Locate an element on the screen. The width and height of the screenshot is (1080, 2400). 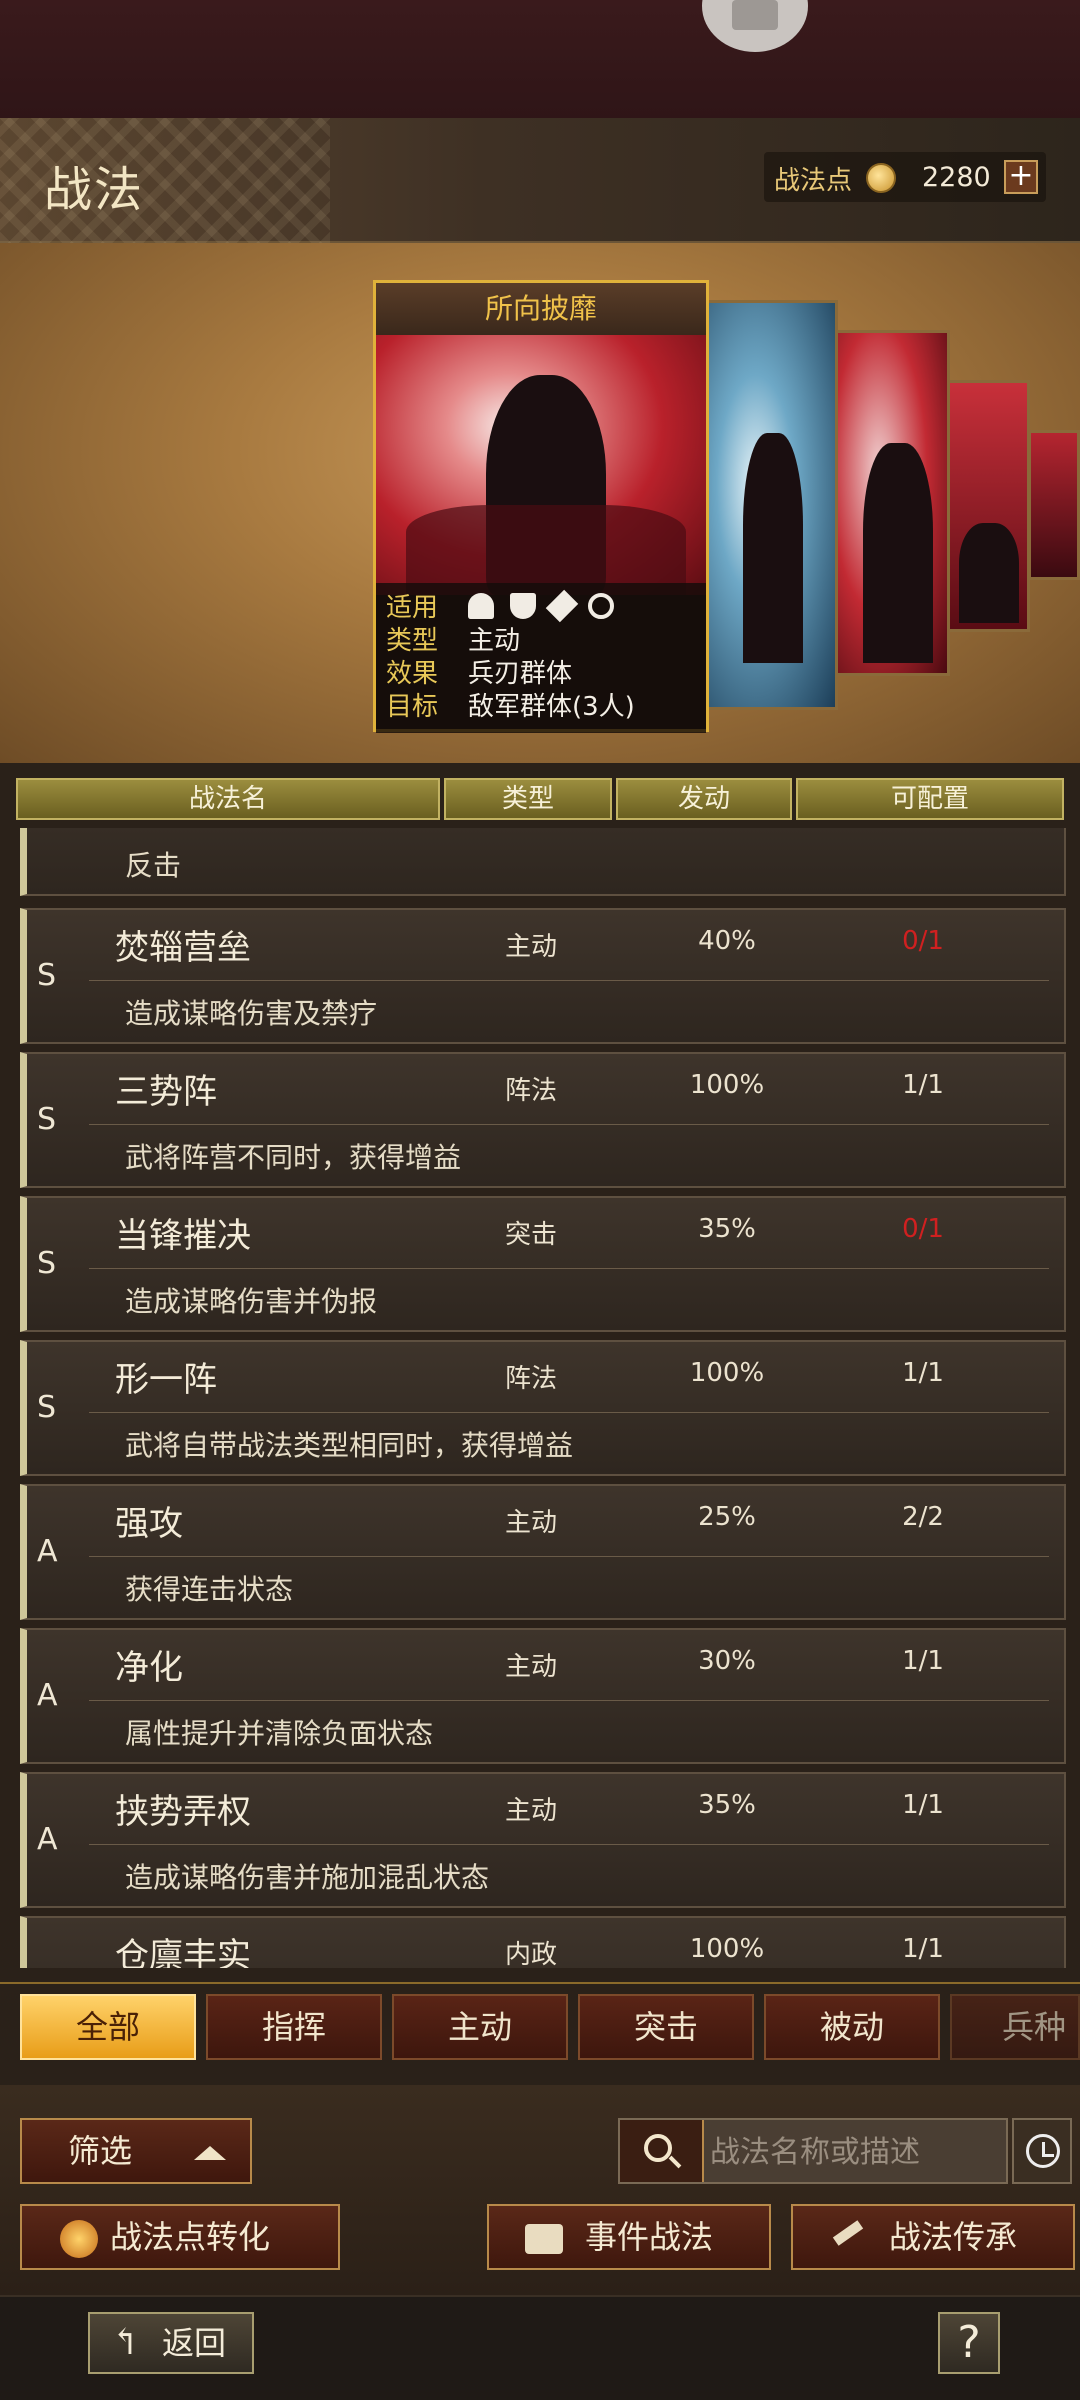
tab-troop: 兵种 is located at coordinates (1015, 2027).